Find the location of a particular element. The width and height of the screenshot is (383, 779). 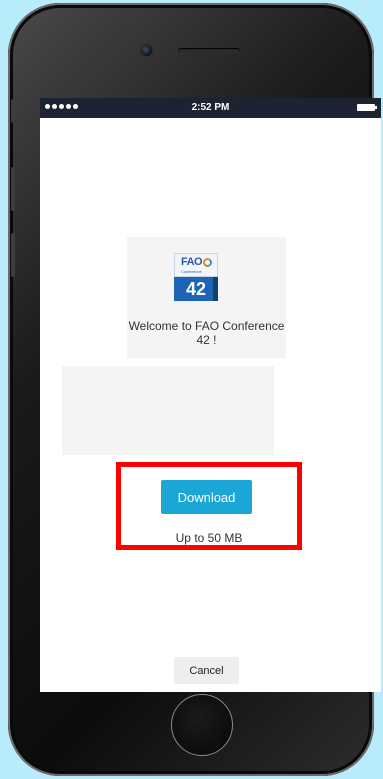

download-size-text: Up to 50 MB is located at coordinates (209, 538).